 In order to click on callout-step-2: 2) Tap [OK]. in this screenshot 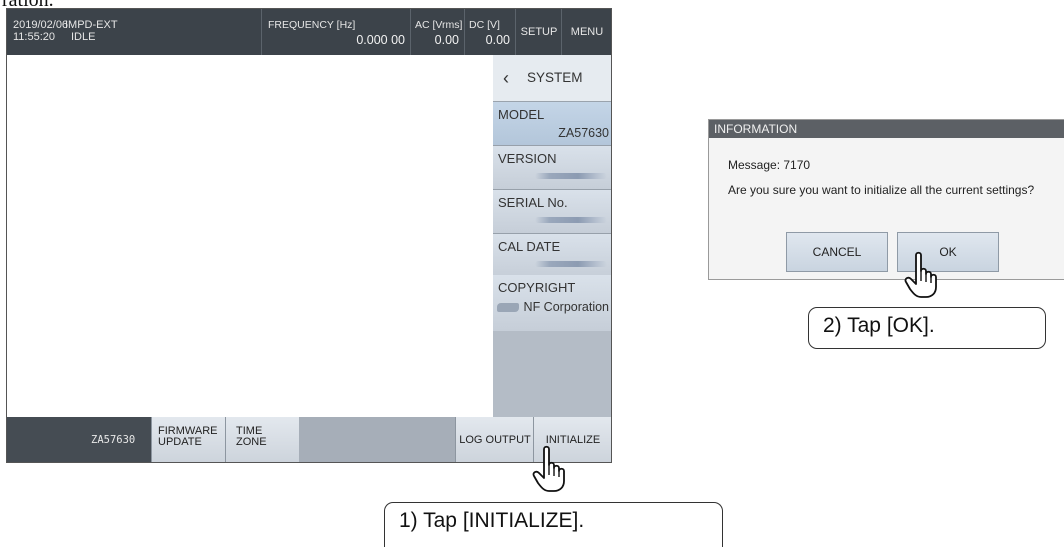, I will do `click(927, 328)`.